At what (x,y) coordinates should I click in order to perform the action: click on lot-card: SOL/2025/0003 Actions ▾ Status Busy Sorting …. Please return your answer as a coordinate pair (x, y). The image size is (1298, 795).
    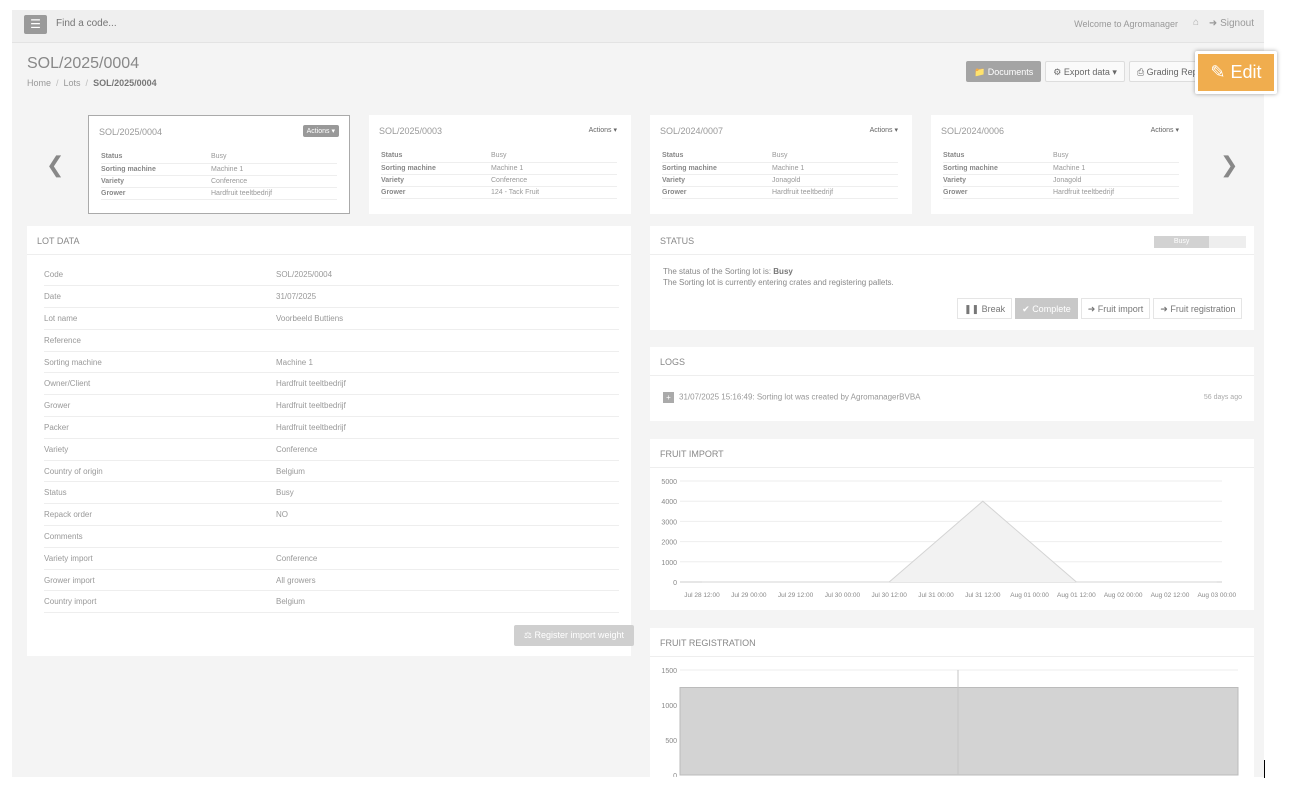
    Looking at the image, I should click on (500, 164).